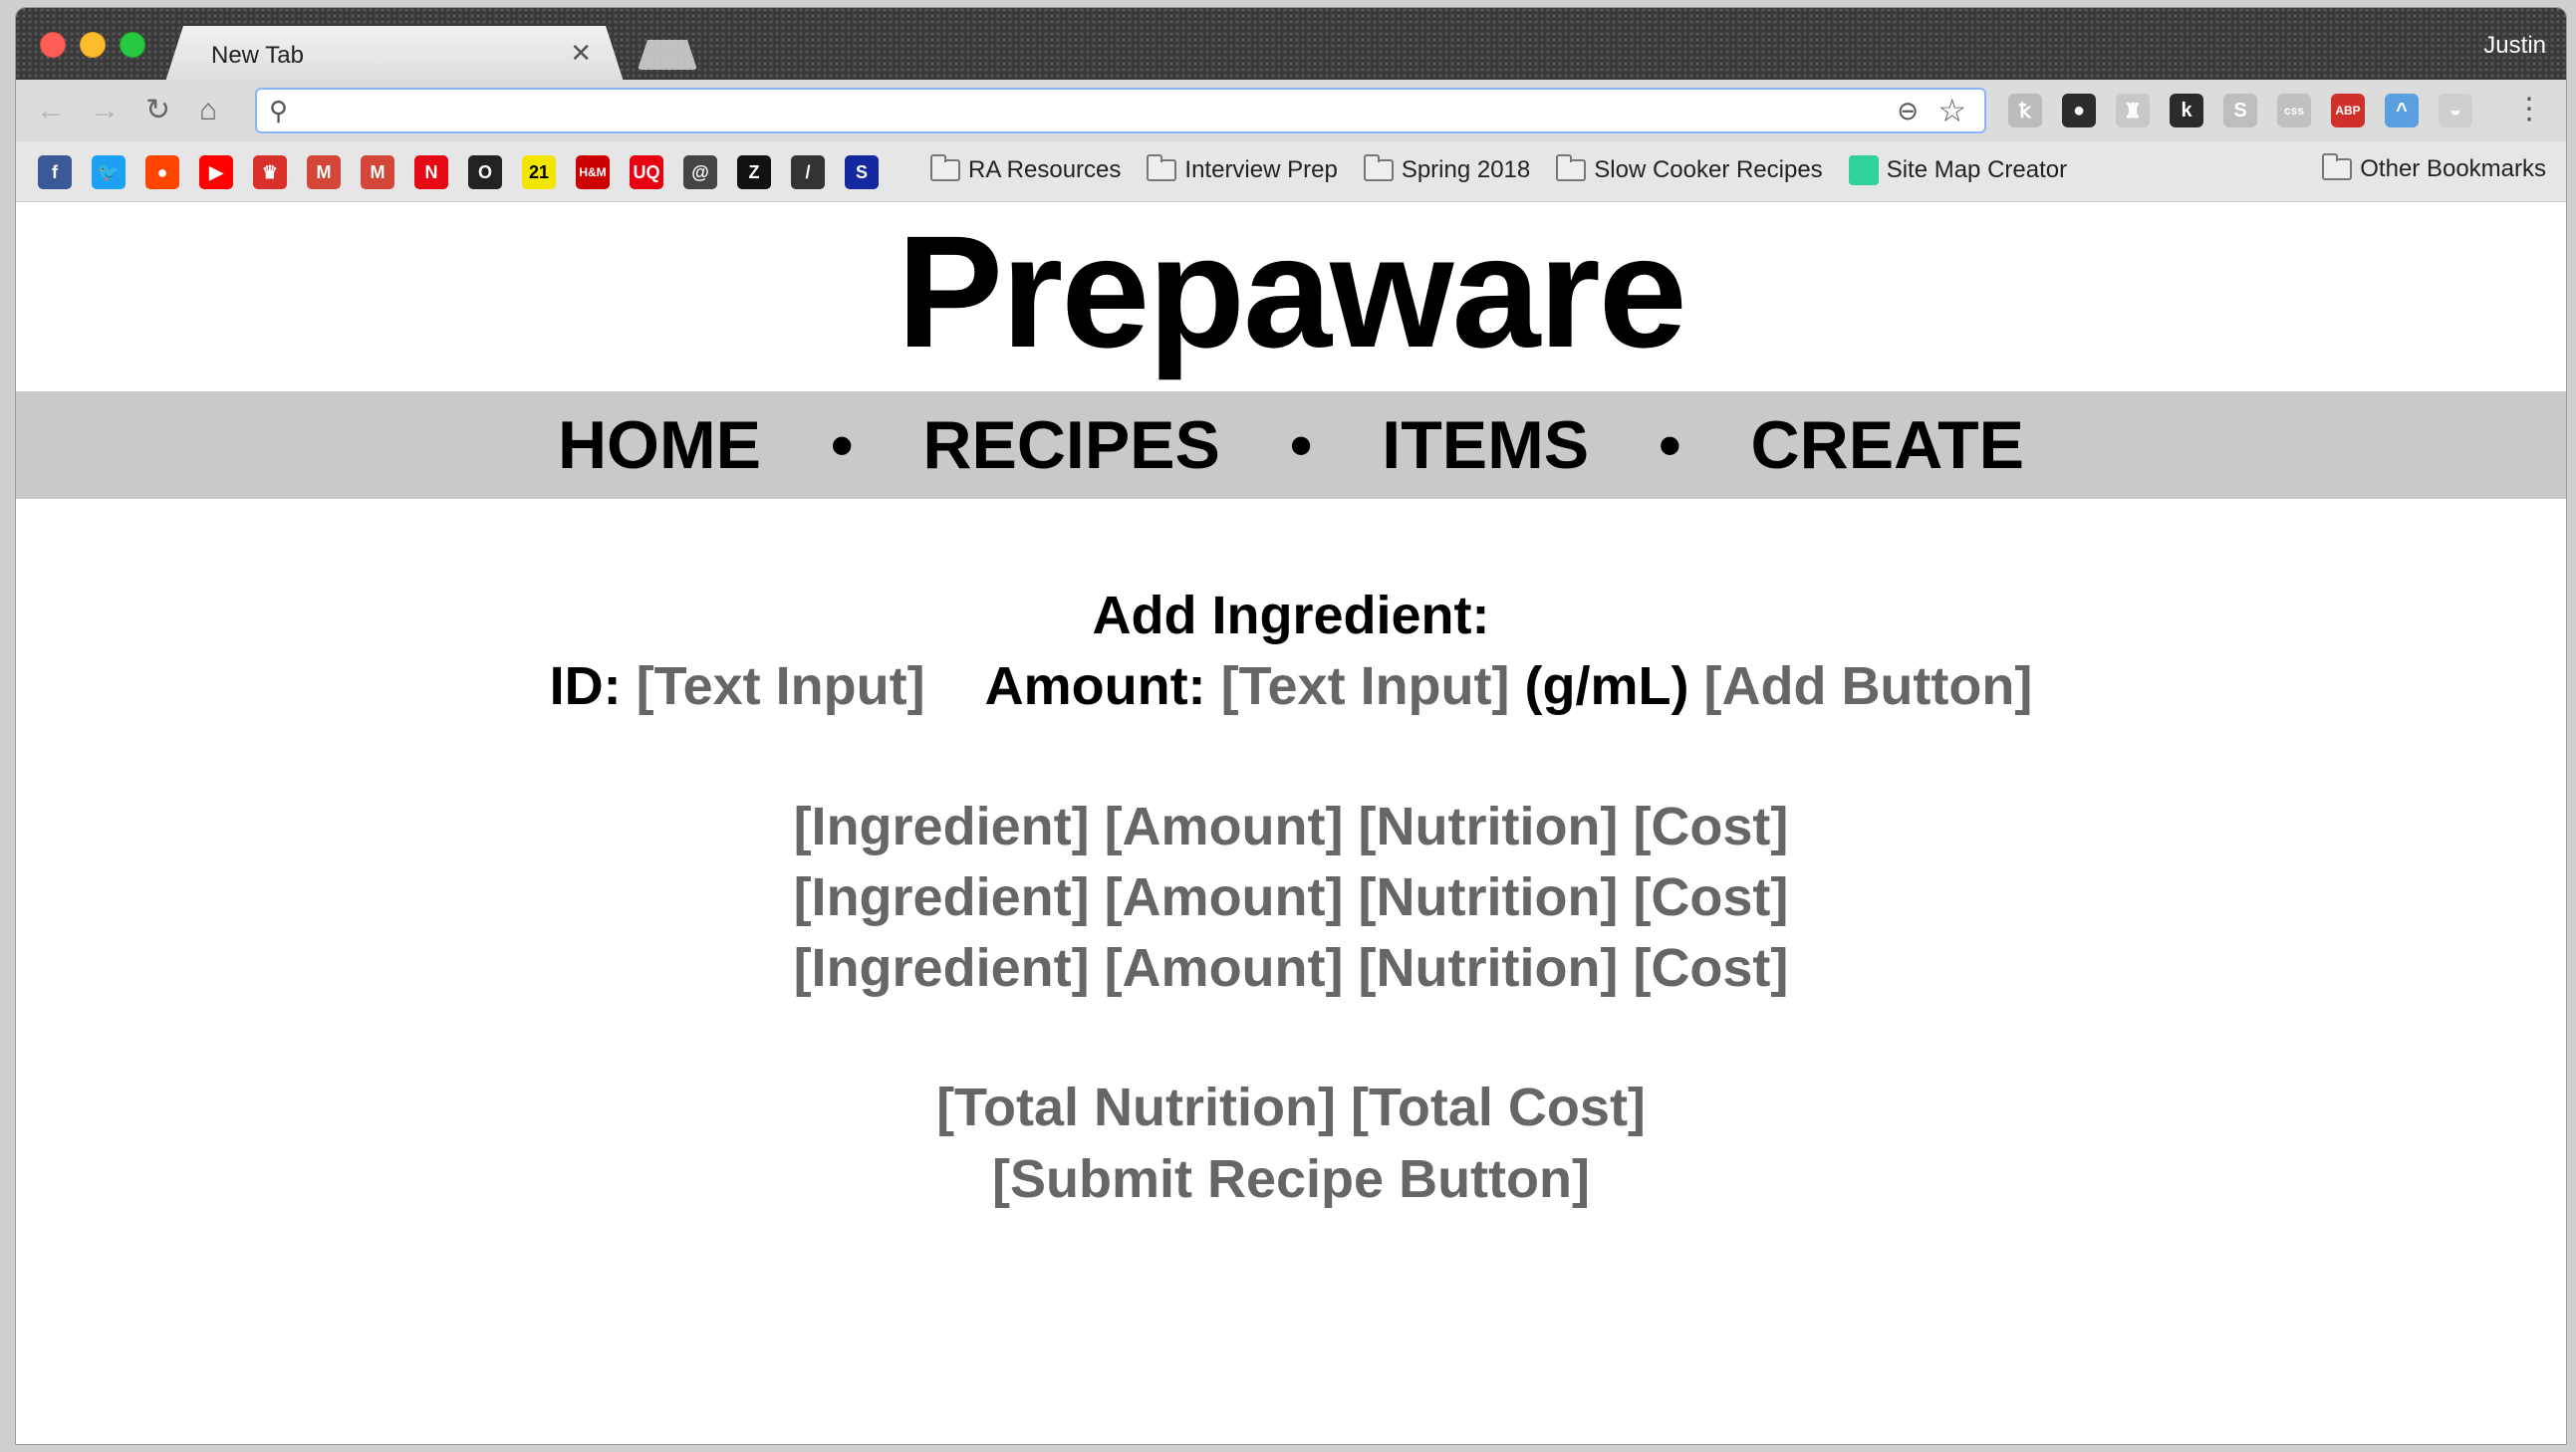  Describe the element at coordinates (2455, 111) in the screenshot. I see `pot-ext-icon: ◒` at that location.